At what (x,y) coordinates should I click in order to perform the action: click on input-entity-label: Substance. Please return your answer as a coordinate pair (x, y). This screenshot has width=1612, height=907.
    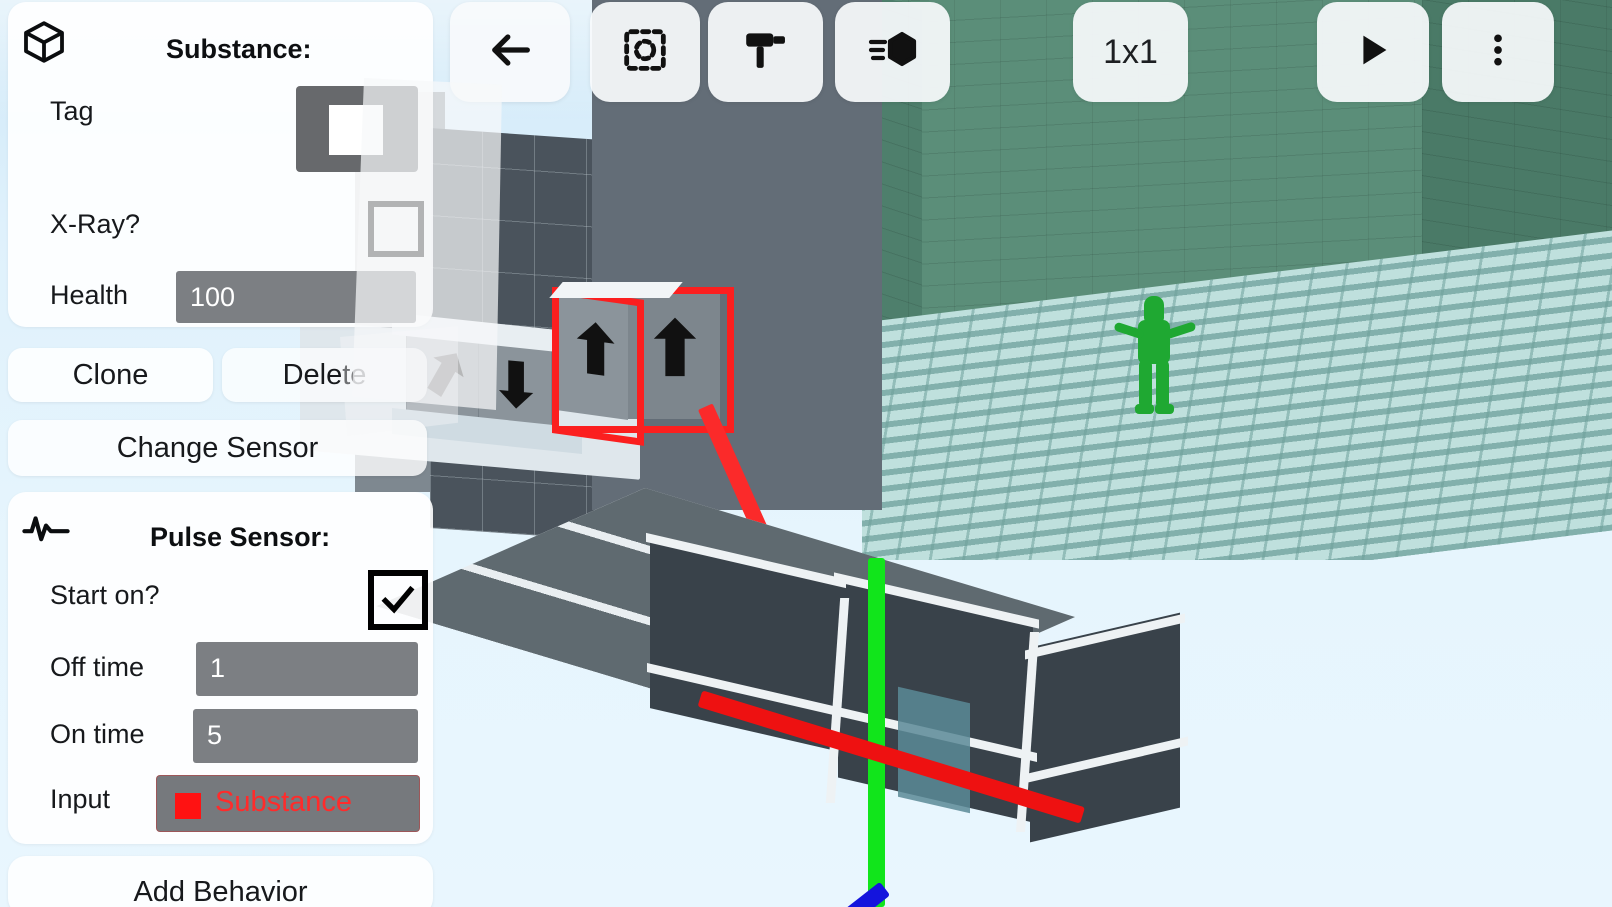
    Looking at the image, I should click on (284, 802).